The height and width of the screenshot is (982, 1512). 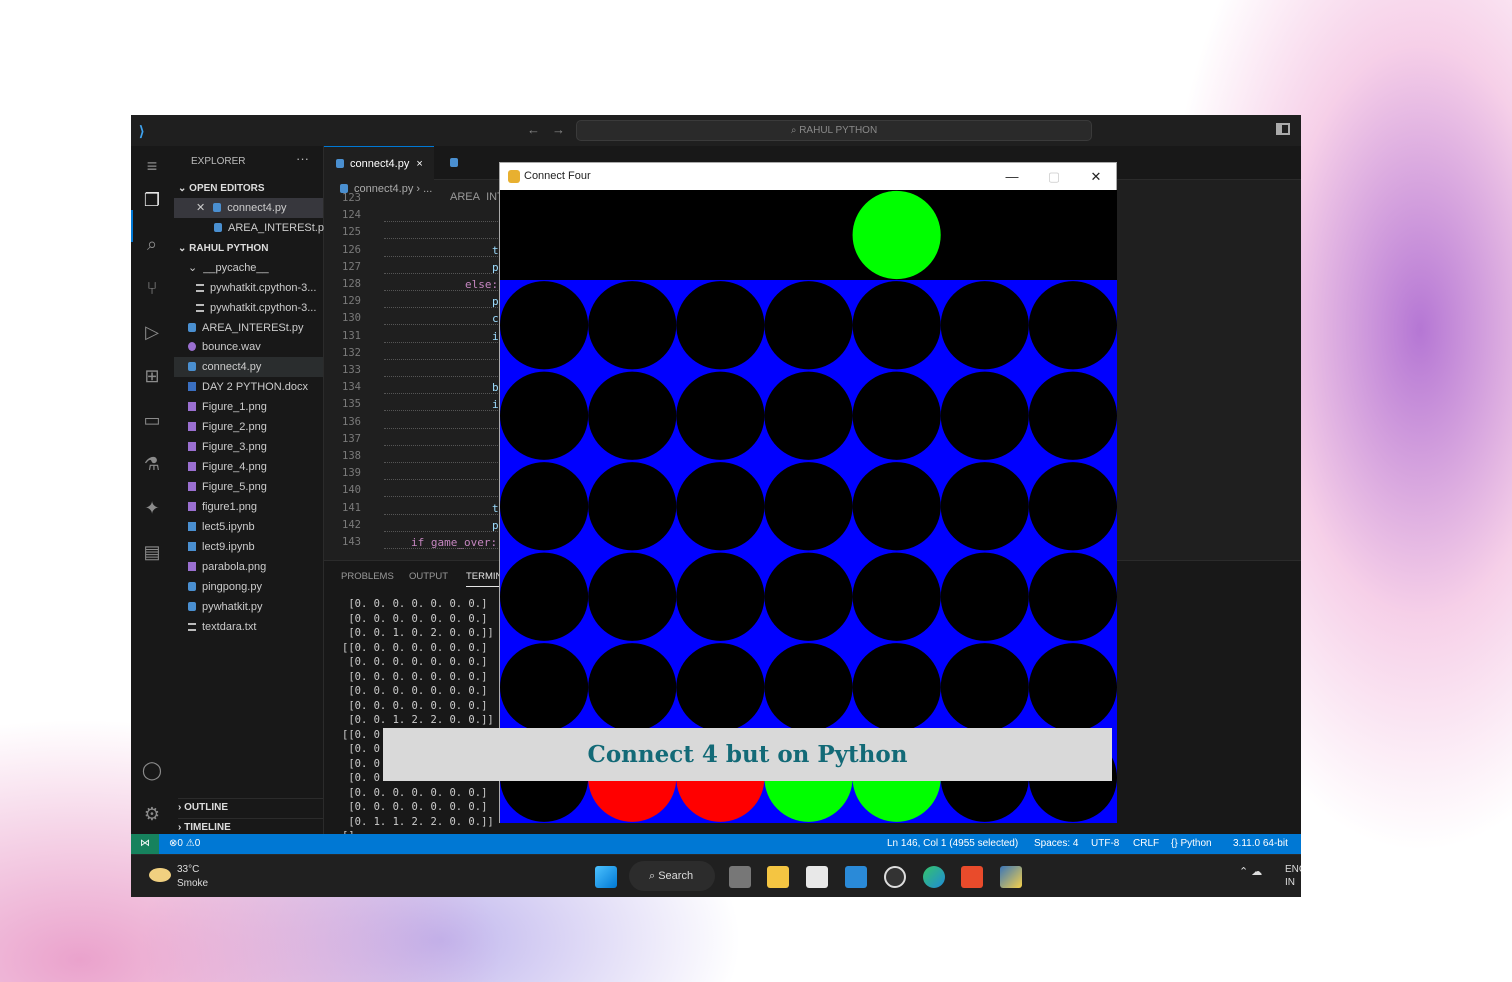 I want to click on tree-item-file: Figure_5.png, so click(x=227, y=487).